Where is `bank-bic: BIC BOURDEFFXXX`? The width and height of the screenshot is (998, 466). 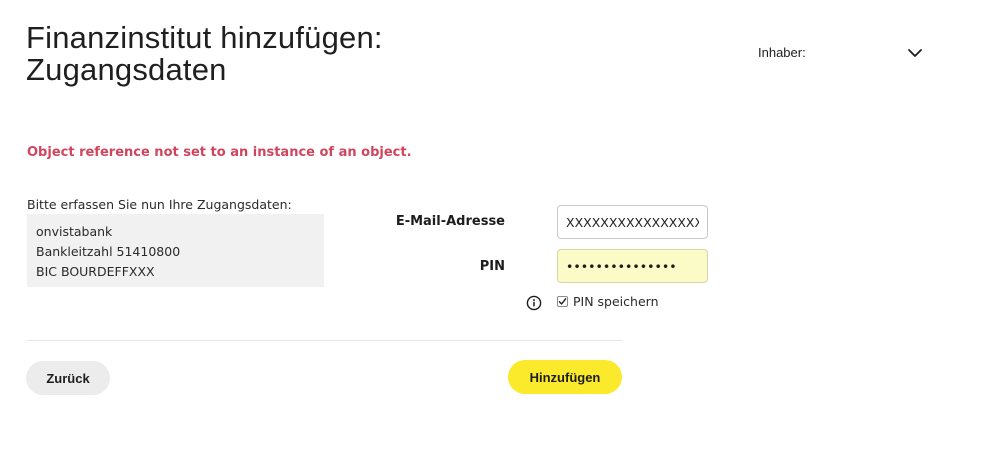 bank-bic: BIC BOURDEFFXXX is located at coordinates (95, 271).